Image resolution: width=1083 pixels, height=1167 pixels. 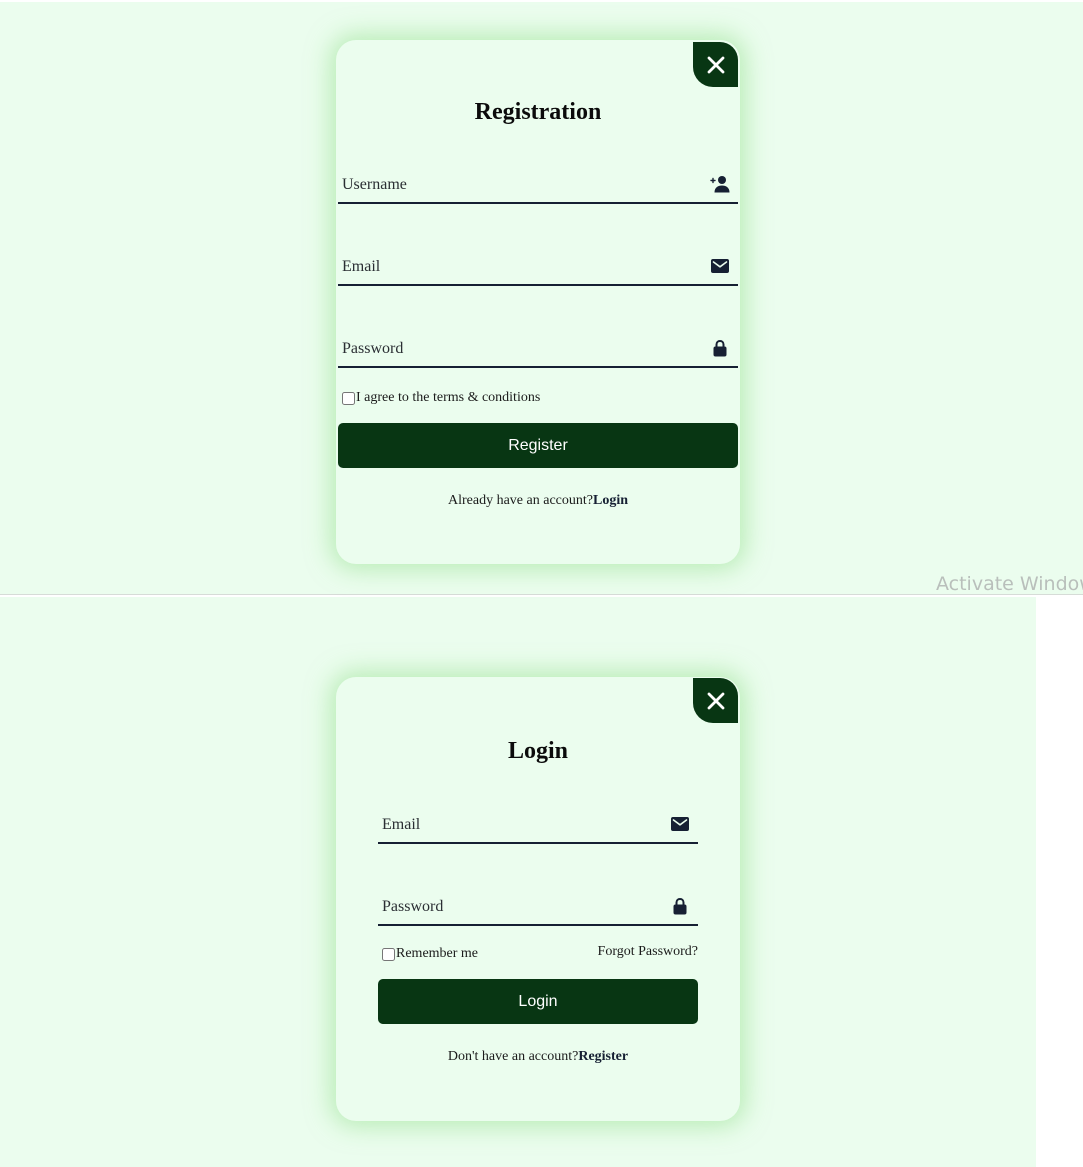 I want to click on login-password-field, so click(x=538, y=904).